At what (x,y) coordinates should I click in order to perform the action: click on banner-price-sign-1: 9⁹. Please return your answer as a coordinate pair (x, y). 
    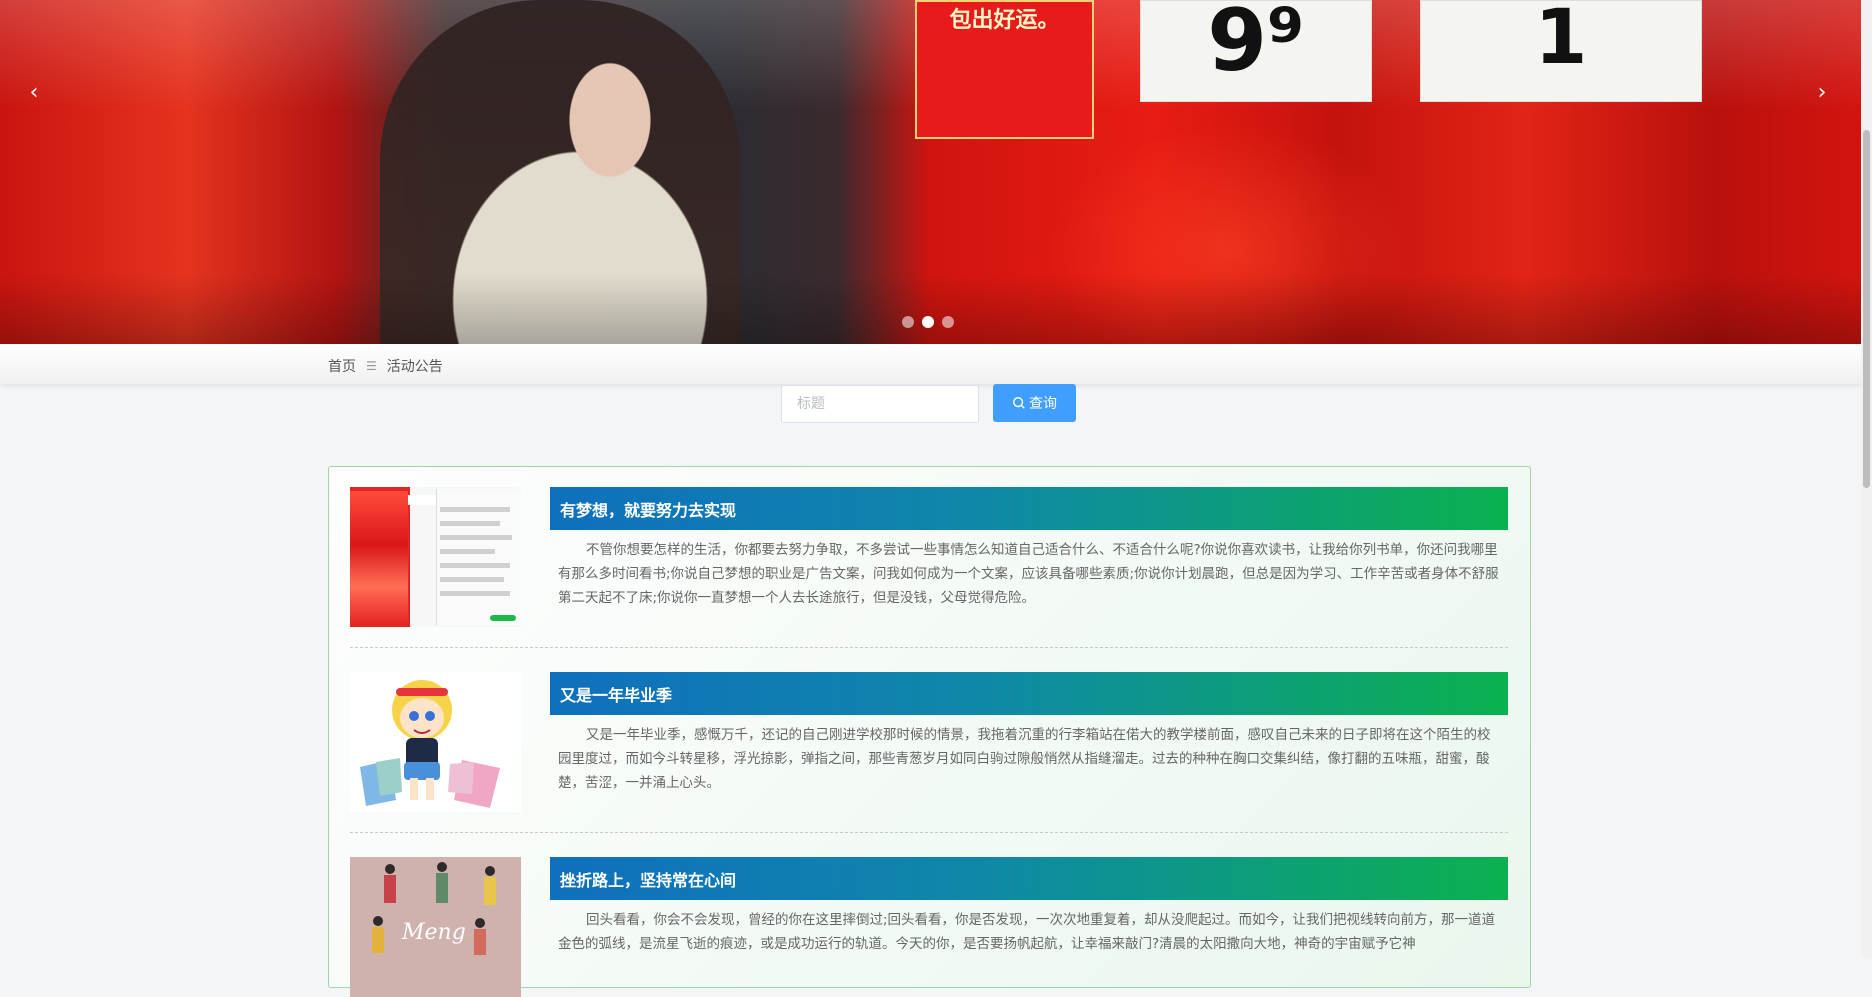
    Looking at the image, I should click on (1256, 51).